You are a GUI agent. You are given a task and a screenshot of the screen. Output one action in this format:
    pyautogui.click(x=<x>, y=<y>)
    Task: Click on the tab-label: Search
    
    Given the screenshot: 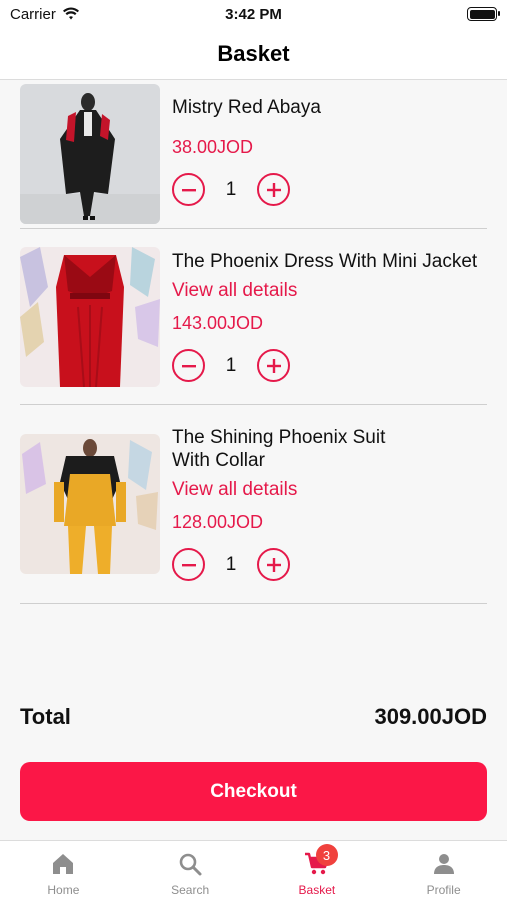 What is the action you would take?
    pyautogui.click(x=190, y=890)
    